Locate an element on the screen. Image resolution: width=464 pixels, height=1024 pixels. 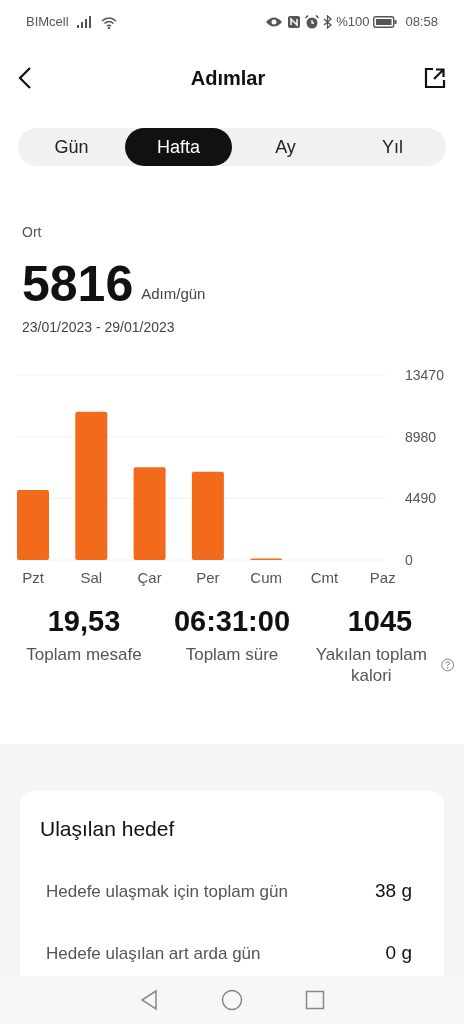
period-tab: Yıl is located at coordinates (392, 147).